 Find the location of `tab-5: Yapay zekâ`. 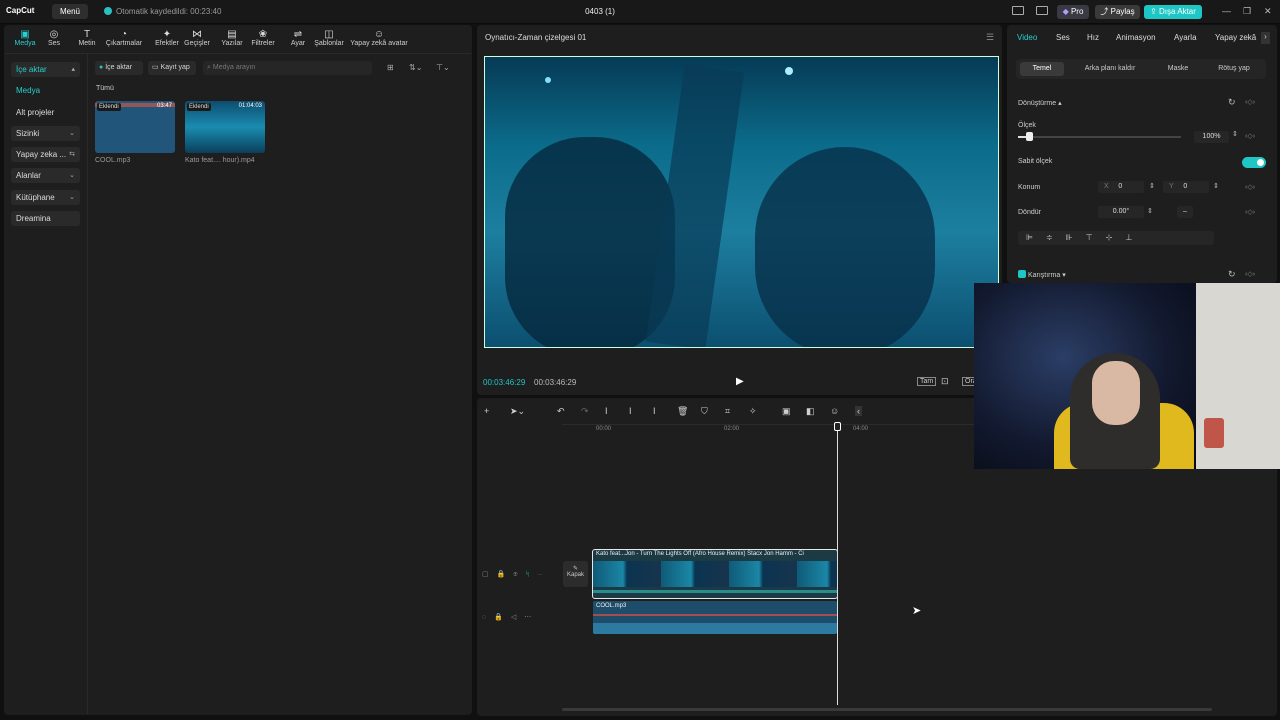

tab-5: Yapay zekâ is located at coordinates (1235, 37).